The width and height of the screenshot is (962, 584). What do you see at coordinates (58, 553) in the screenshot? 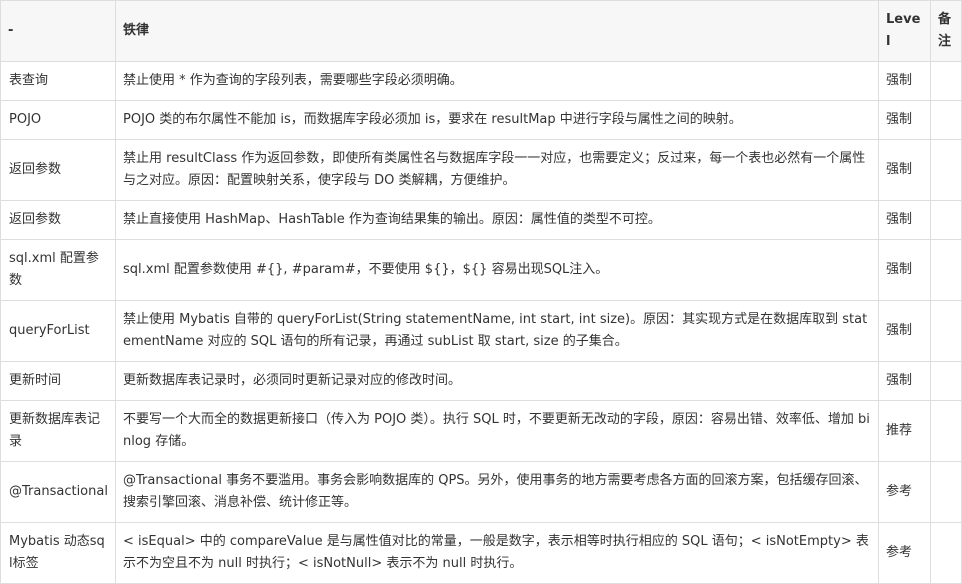
I see `row-category: Mybatis 动态sql标签` at bounding box center [58, 553].